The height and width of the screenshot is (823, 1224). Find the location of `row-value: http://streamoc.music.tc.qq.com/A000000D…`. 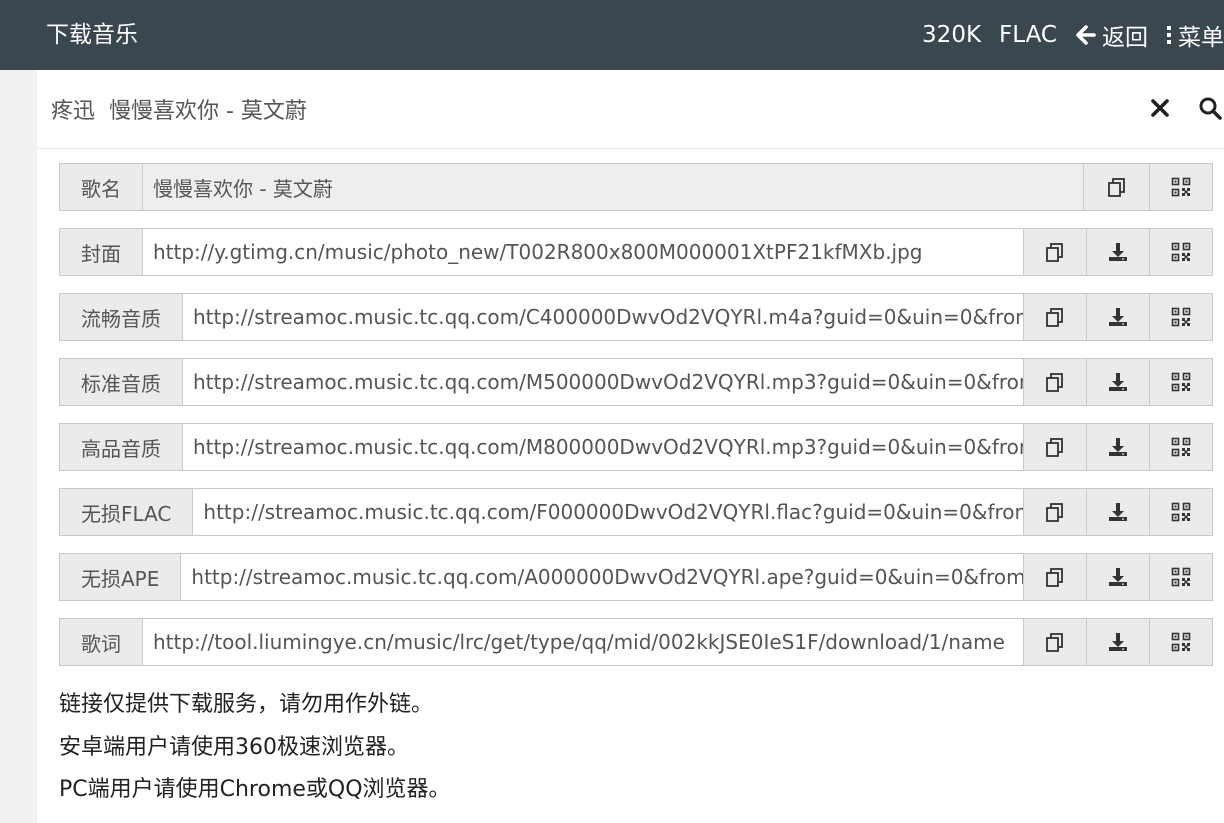

row-value: http://streamoc.music.tc.qq.com/A000000D… is located at coordinates (602, 577).